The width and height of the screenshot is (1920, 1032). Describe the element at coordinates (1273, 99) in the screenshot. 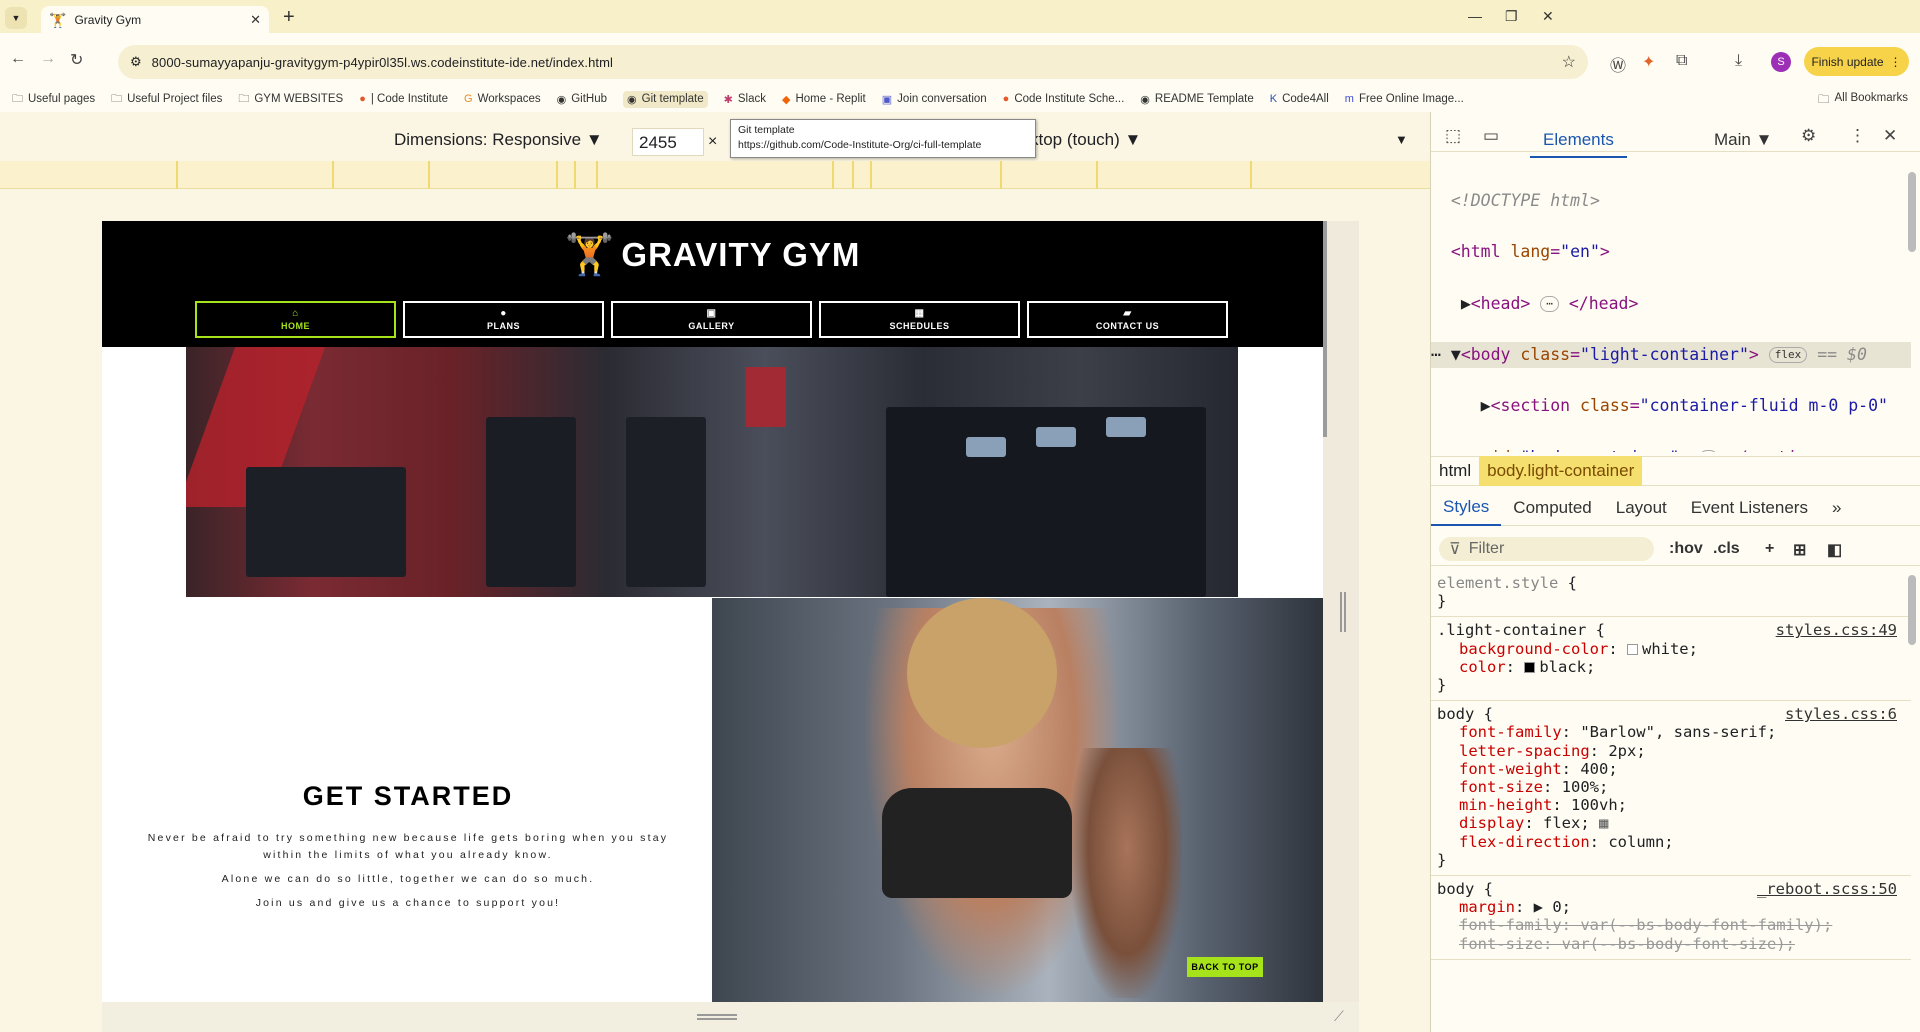

I see `code4all-icon: K` at that location.